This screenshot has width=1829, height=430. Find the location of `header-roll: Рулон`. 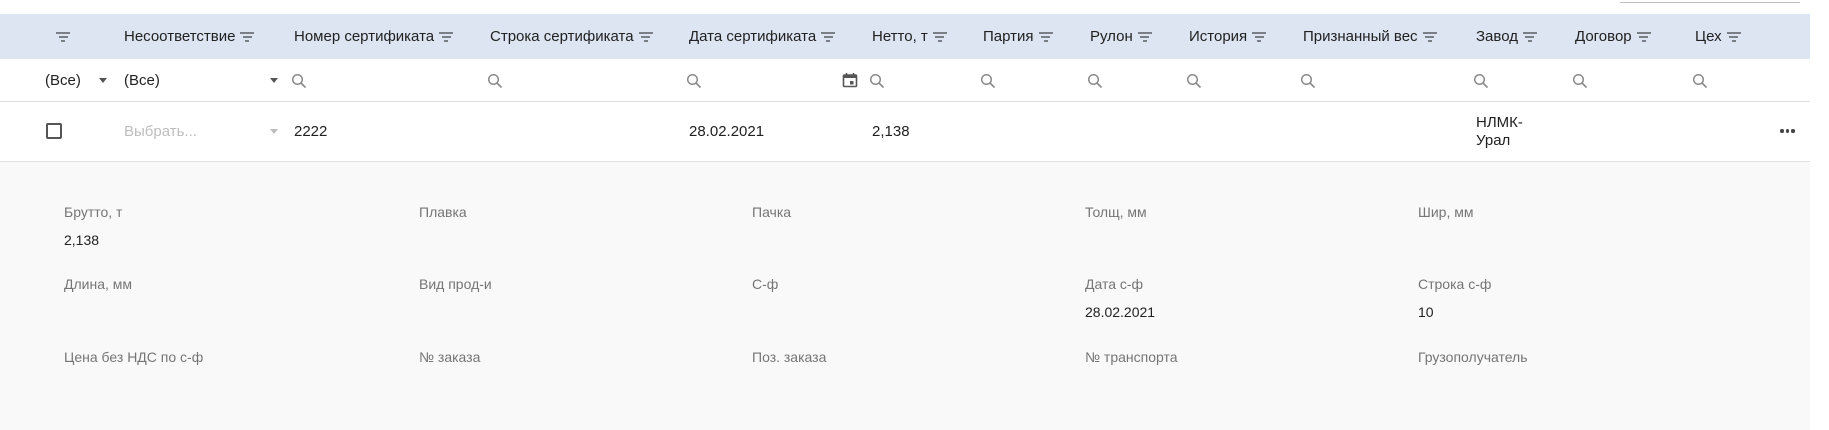

header-roll: Рулон is located at coordinates (1121, 36).